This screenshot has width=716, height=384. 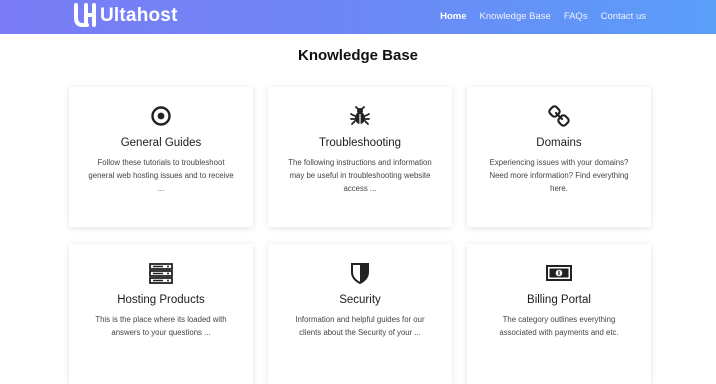 What do you see at coordinates (358, 55) in the screenshot?
I see `page-title: Knowledge Base` at bounding box center [358, 55].